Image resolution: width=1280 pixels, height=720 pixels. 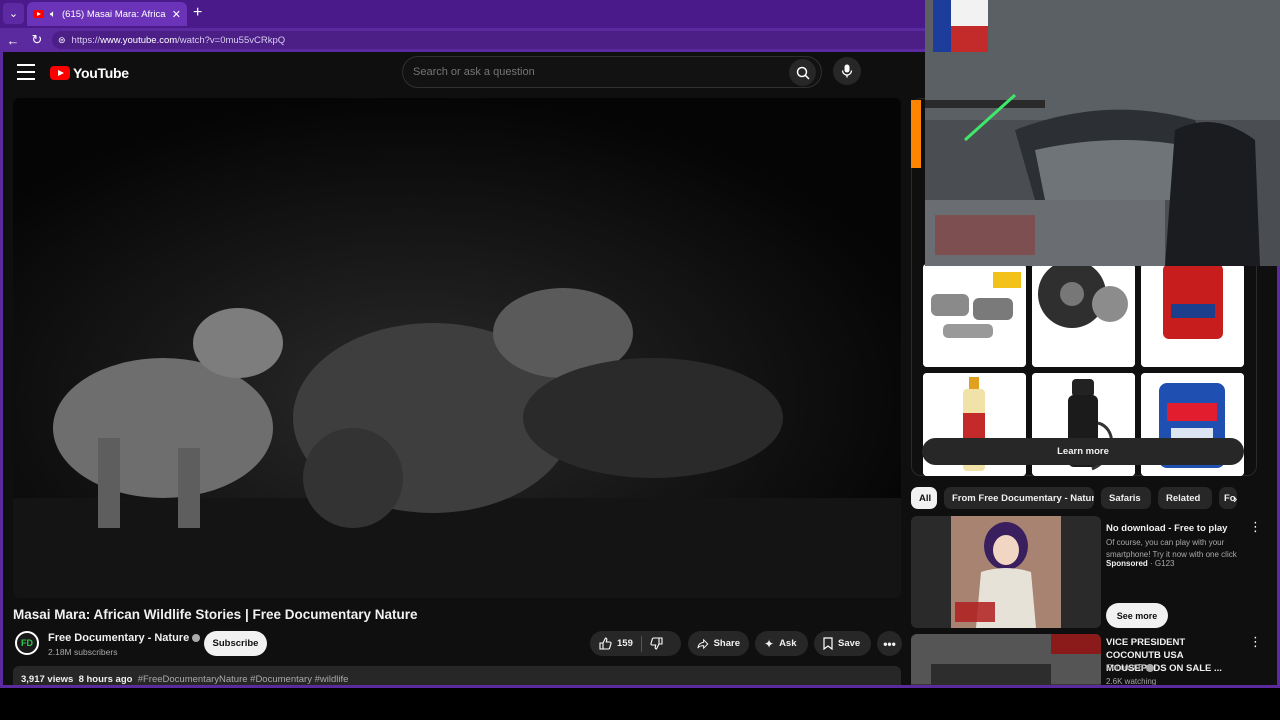 What do you see at coordinates (139, 40) in the screenshot?
I see `url-host: www.youtube.com` at bounding box center [139, 40].